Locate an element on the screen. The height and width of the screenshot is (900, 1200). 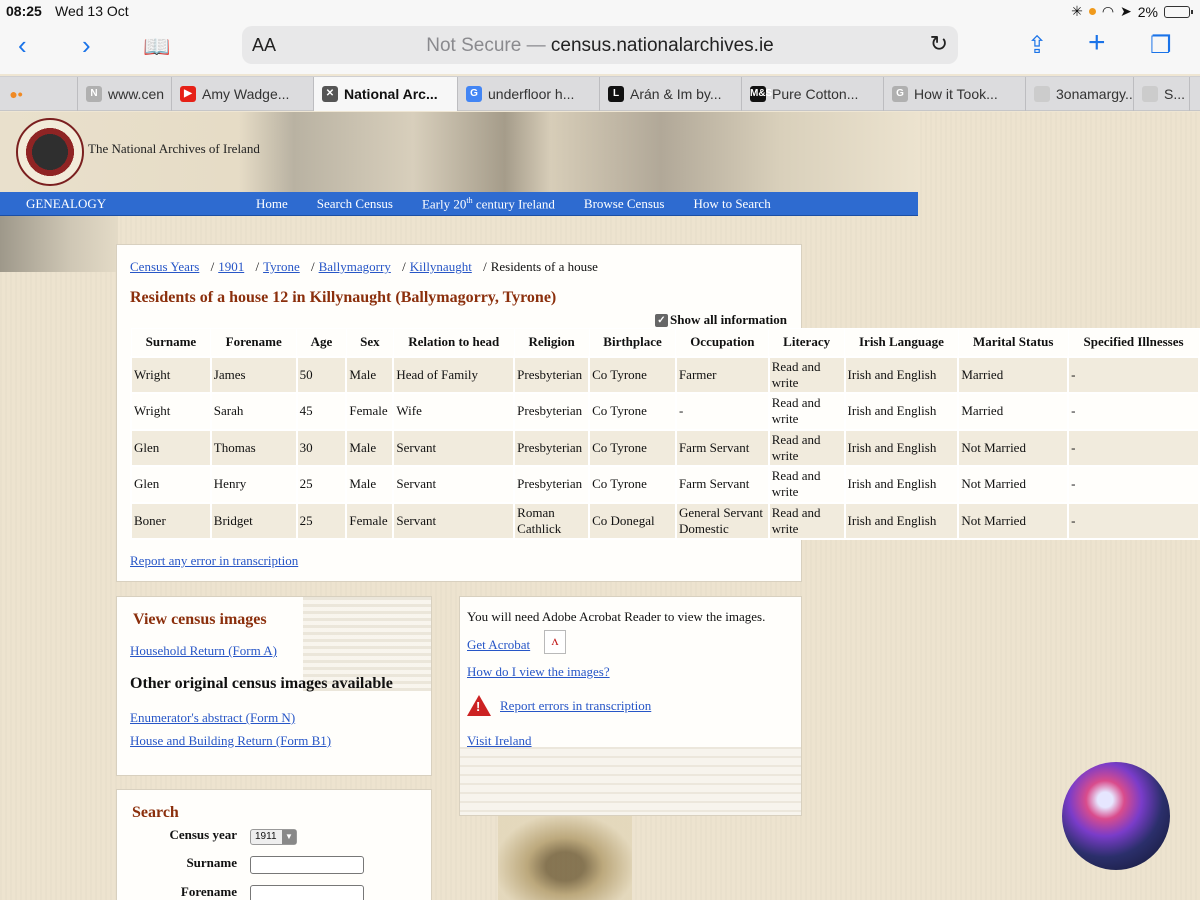
share-icon: ⇪ is located at coordinates (1037, 46).